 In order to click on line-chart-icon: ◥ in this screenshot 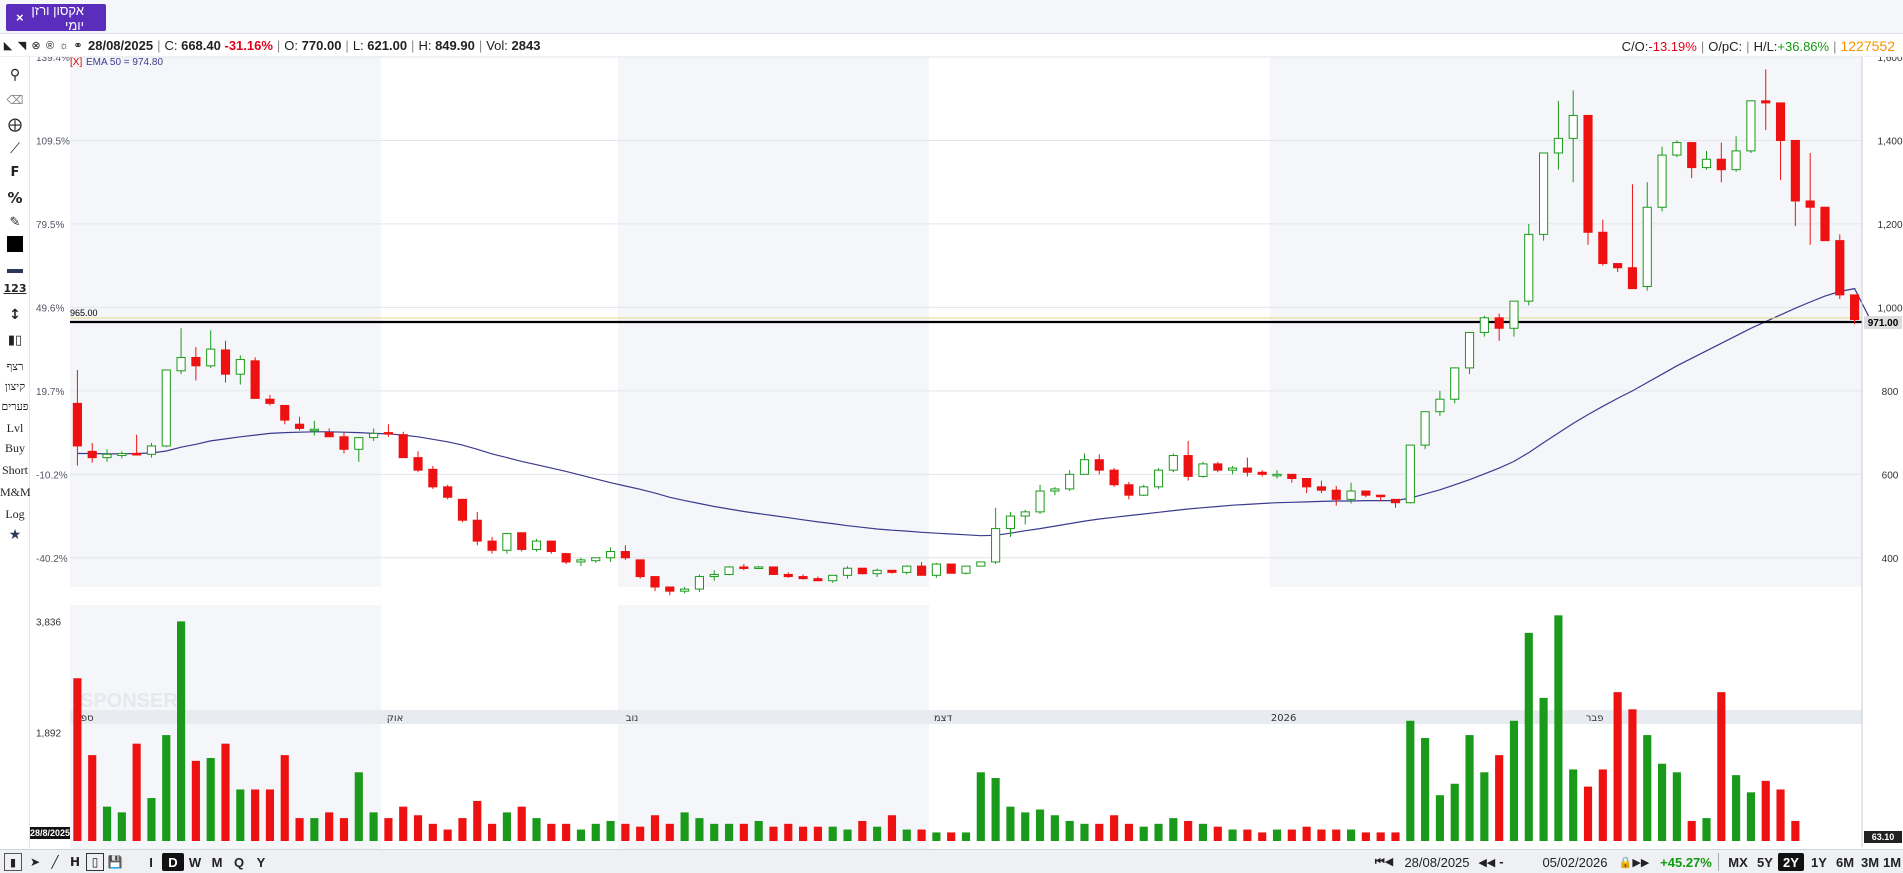, I will do `click(22, 46)`.